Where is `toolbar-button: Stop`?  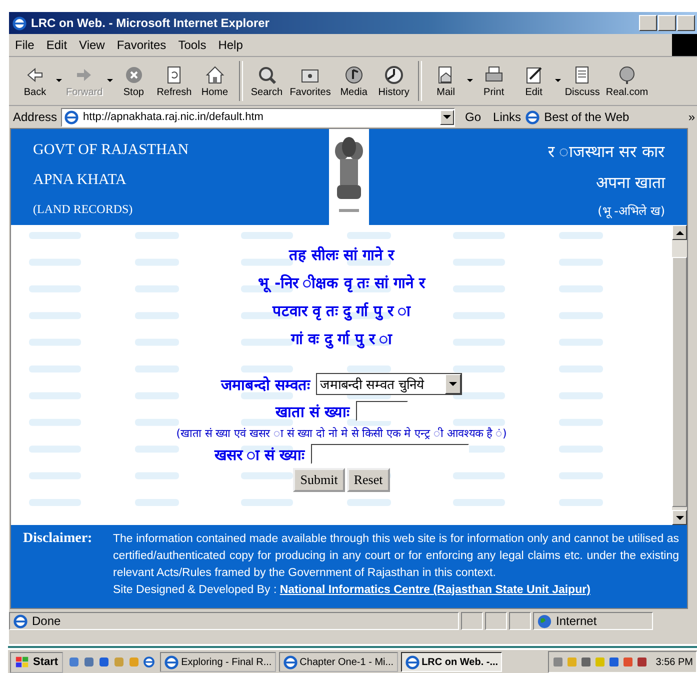 toolbar-button: Stop is located at coordinates (134, 81).